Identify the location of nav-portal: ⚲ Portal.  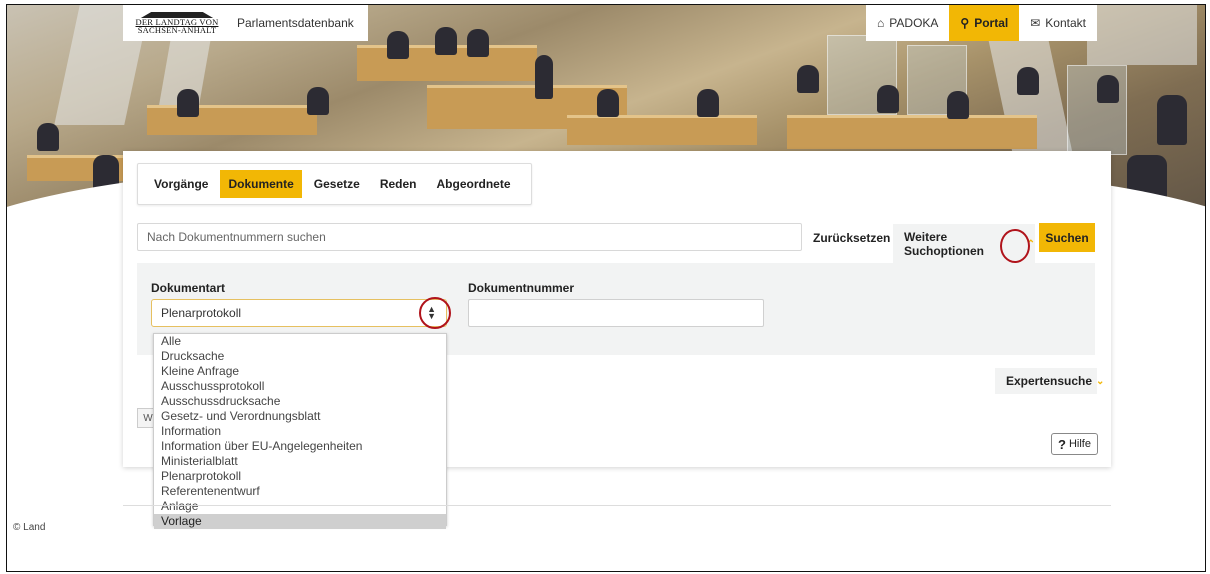
(984, 23).